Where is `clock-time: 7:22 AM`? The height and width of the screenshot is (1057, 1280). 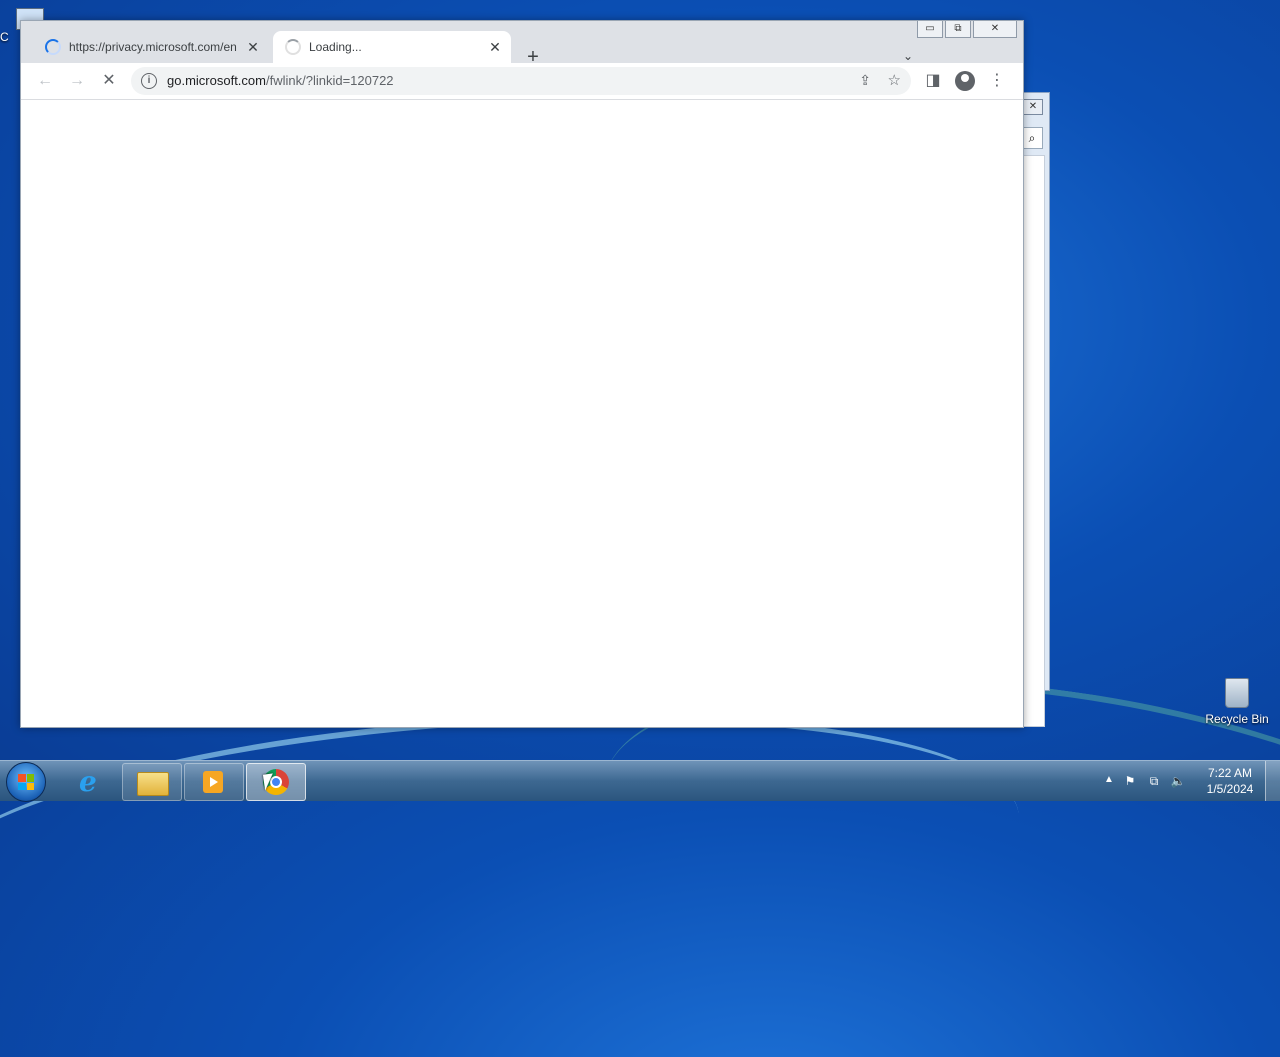 clock-time: 7:22 AM is located at coordinates (1230, 773).